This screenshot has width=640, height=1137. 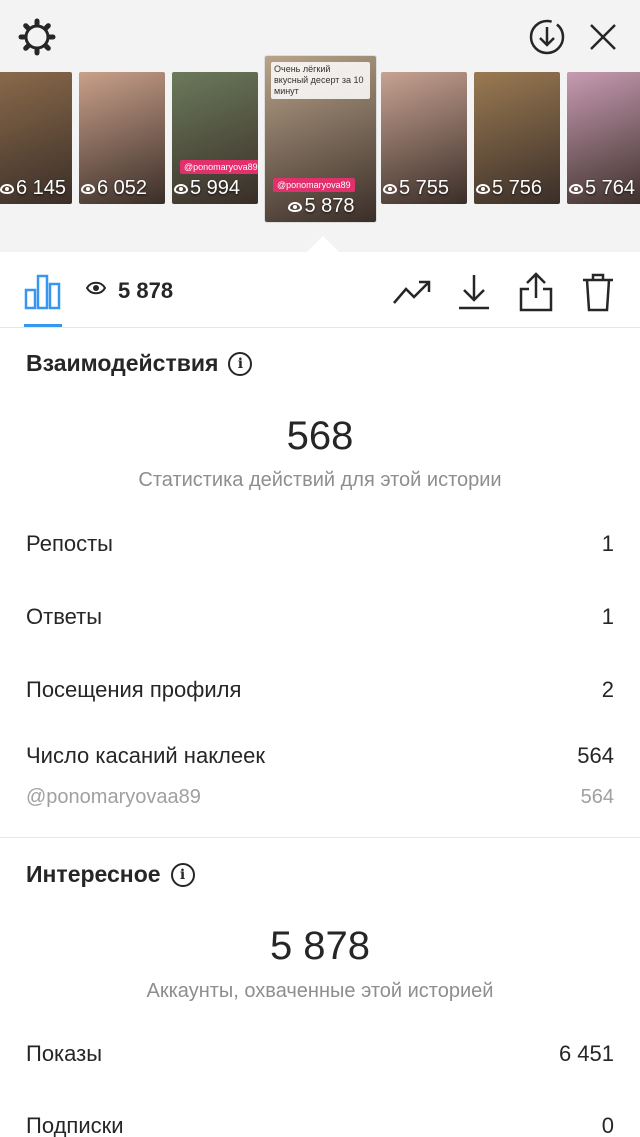 I want to click on story-views-count: 5 756, so click(x=517, y=188).